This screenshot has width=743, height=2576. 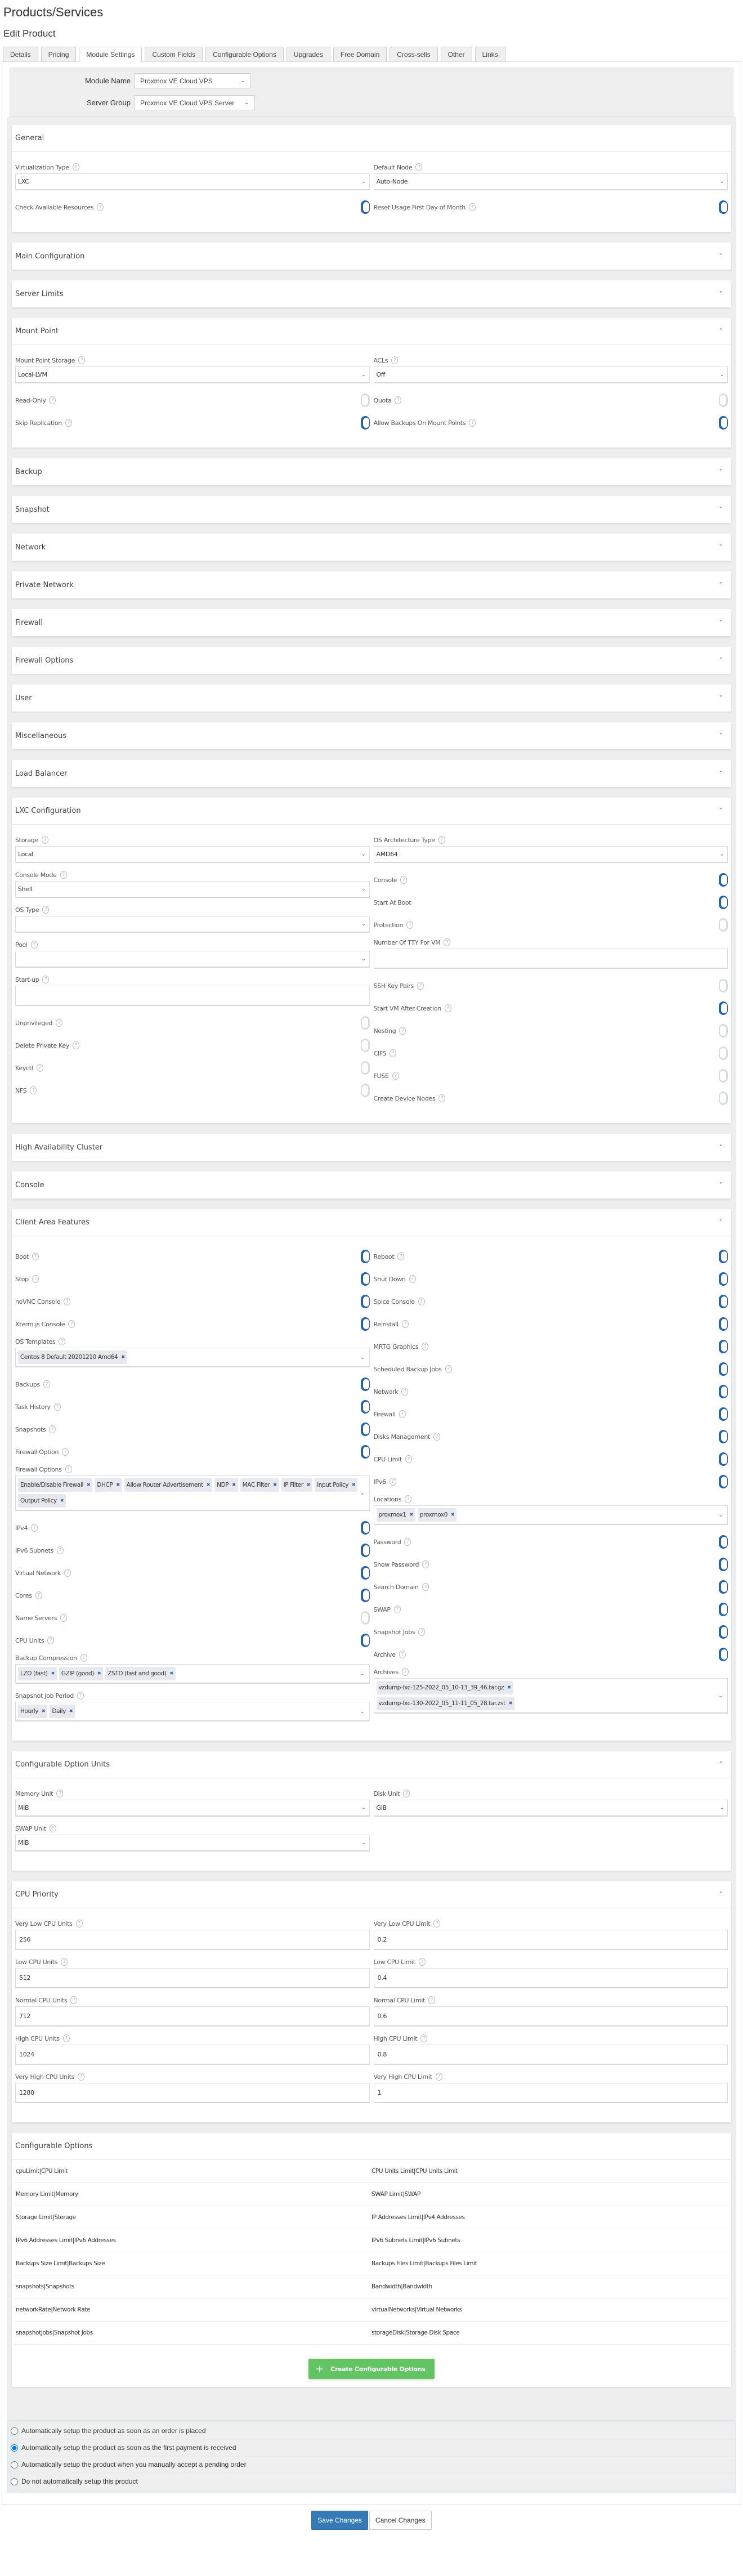 I want to click on storage-select: Local ⌄, so click(x=192, y=854).